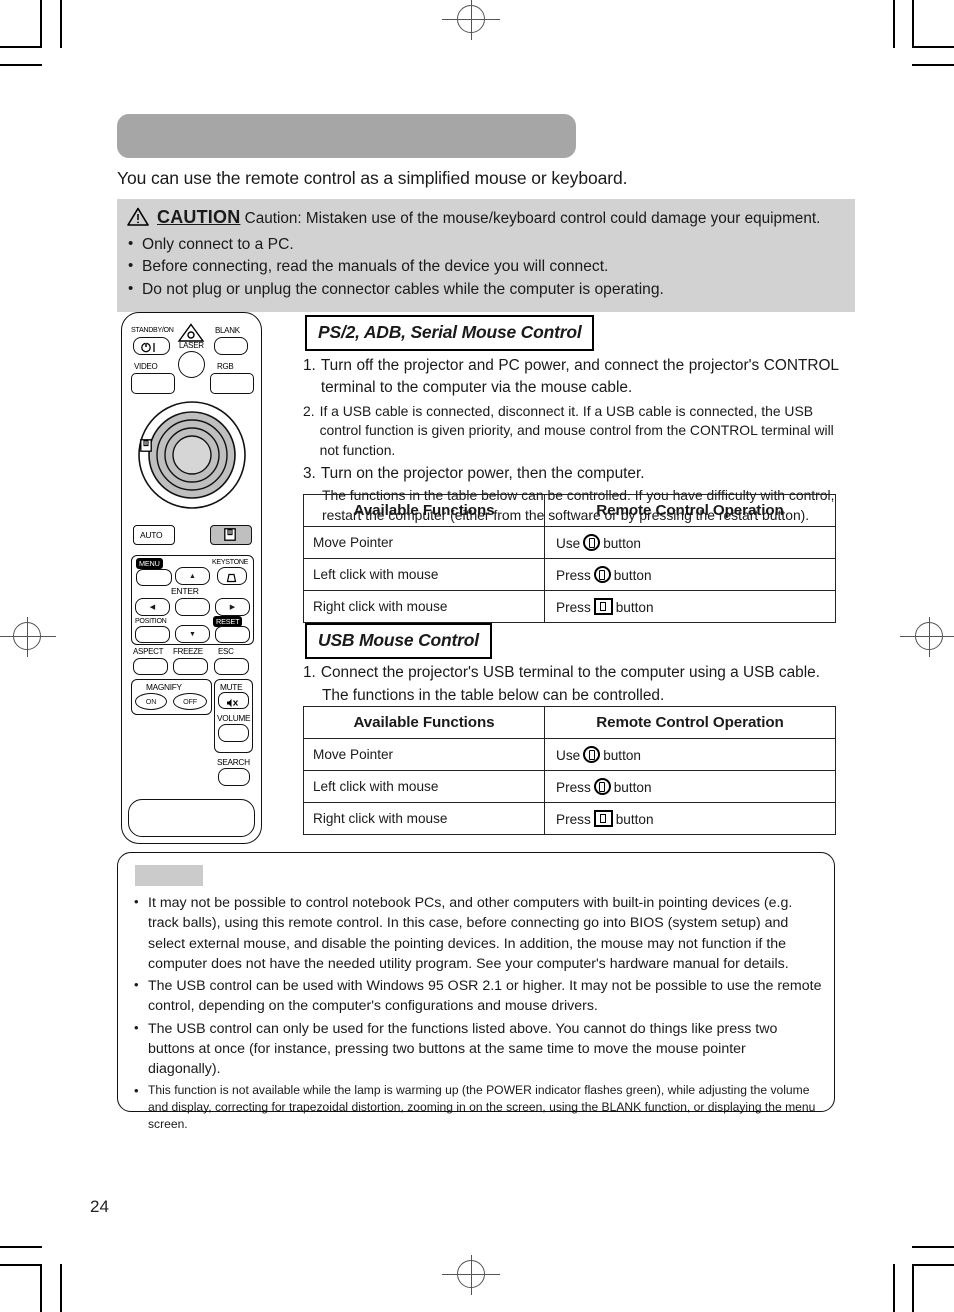 Image resolution: width=954 pixels, height=1312 pixels. I want to click on rect-mouse-icon, so click(603, 818).